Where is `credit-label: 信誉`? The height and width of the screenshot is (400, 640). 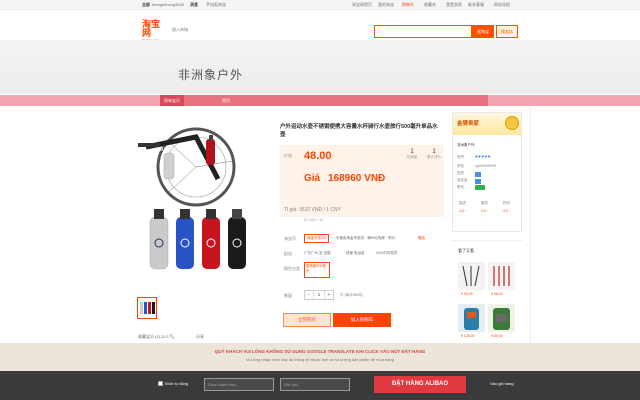
credit-label: 信誉 is located at coordinates (460, 157).